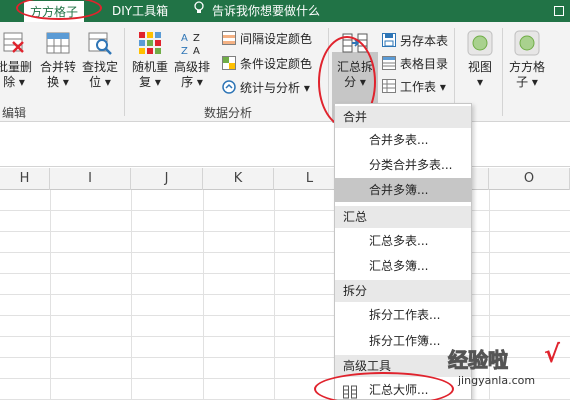  What do you see at coordinates (228, 113) in the screenshot?
I see `analysis-group-label: 数据分析` at bounding box center [228, 113].